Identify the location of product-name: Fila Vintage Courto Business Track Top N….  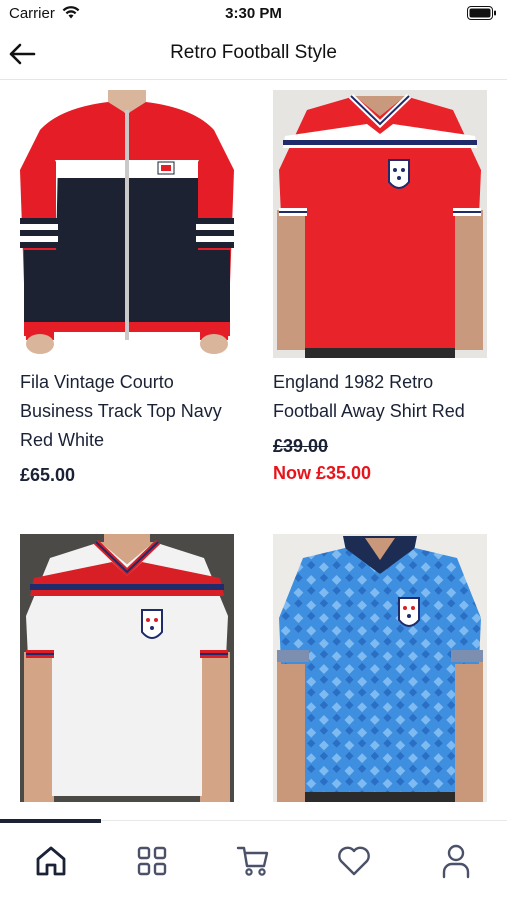
(134, 411).